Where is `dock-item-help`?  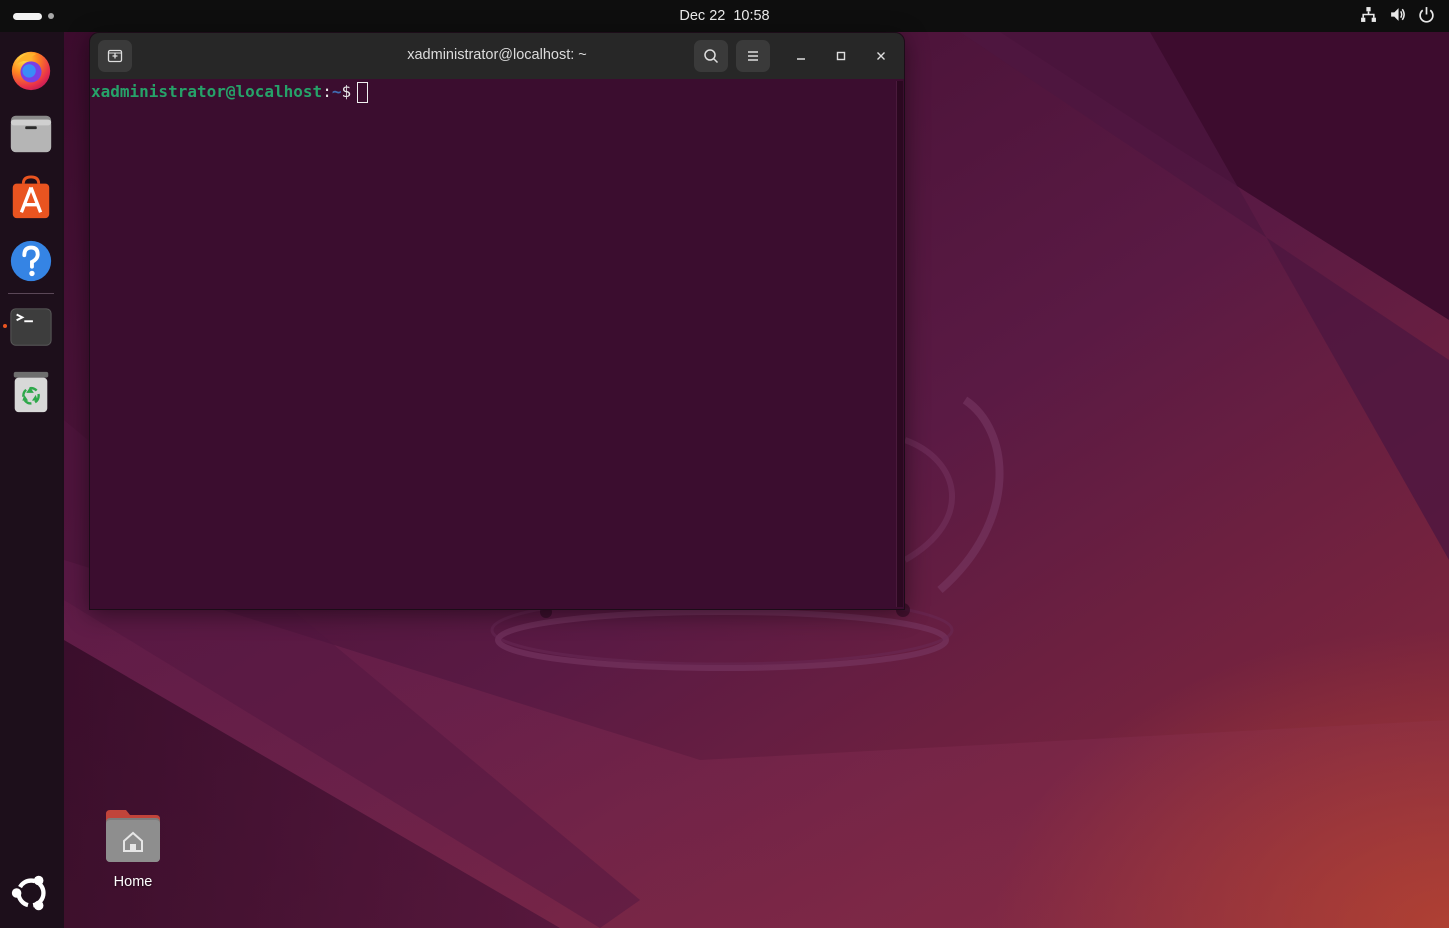
dock-item-help is located at coordinates (31, 261).